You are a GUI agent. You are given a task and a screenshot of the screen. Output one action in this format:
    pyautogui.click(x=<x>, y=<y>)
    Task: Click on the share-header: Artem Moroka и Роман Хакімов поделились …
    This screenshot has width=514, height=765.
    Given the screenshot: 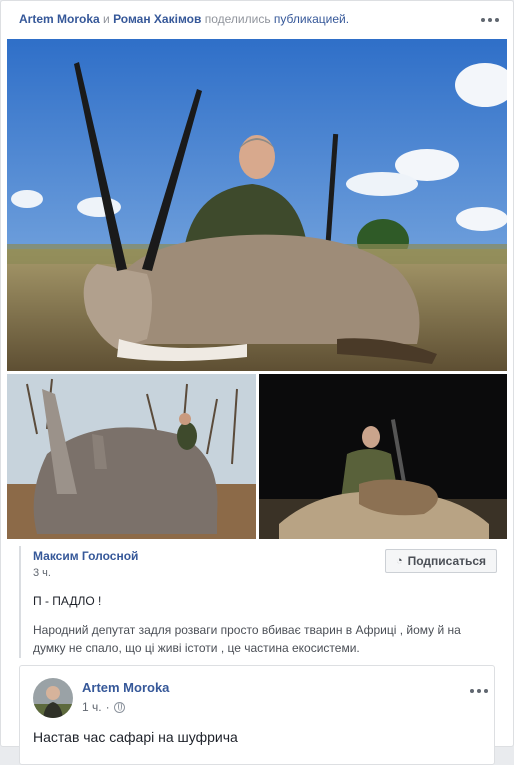 What is the action you would take?
    pyautogui.click(x=184, y=19)
    